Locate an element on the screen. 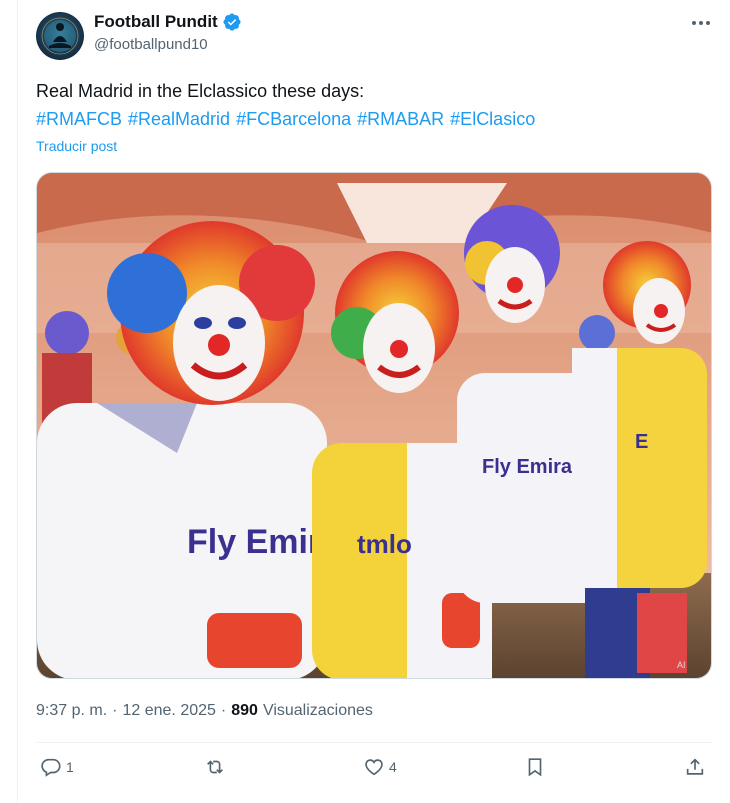  hashtag-link: #ElClasico is located at coordinates (492, 119).